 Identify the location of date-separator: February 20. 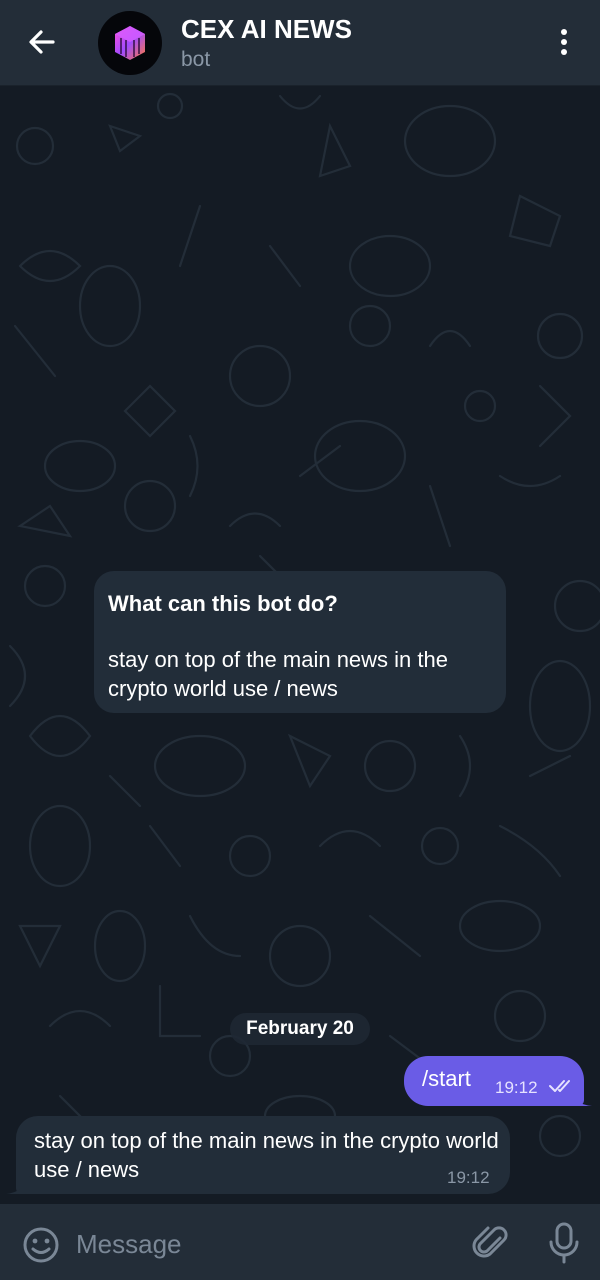
(300, 1029).